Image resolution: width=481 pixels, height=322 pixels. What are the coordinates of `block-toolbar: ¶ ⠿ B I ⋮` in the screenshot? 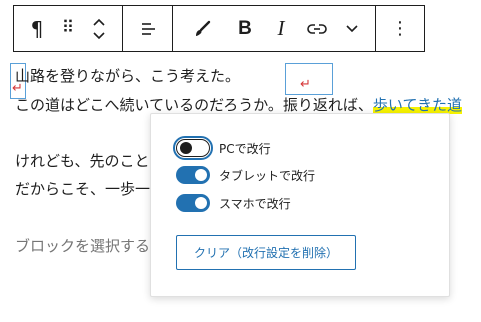 It's located at (219, 28).